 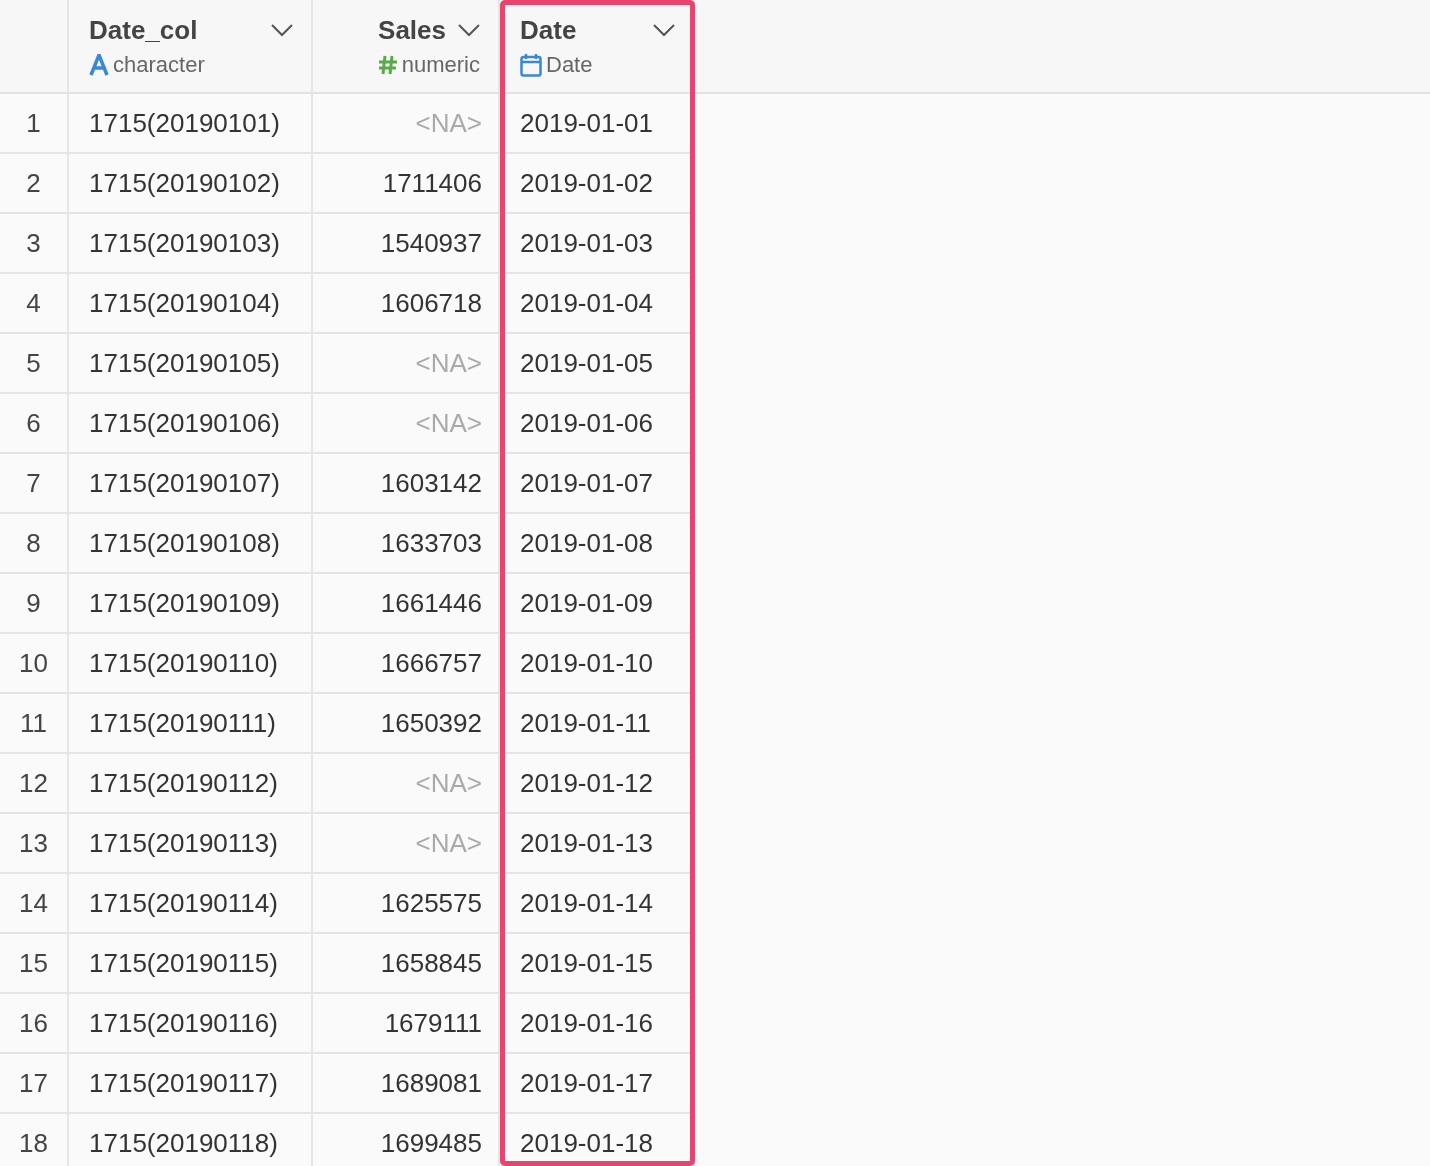 What do you see at coordinates (191, 664) in the screenshot?
I see `table-cell: 1715(20190110)` at bounding box center [191, 664].